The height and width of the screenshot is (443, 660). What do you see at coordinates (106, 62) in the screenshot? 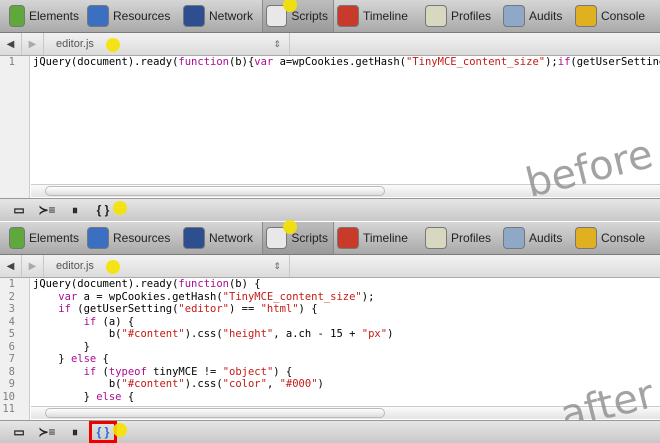
I see `code-token: jQuery(document).ready(` at bounding box center [106, 62].